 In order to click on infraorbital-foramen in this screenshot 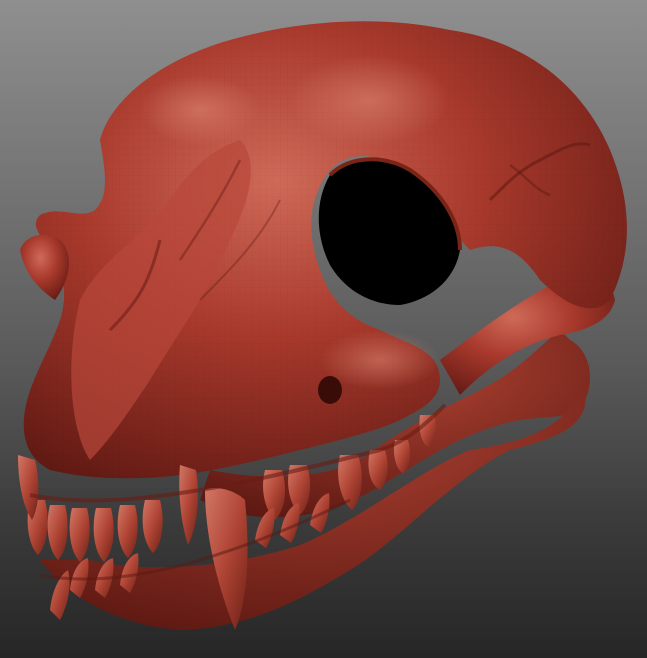, I will do `click(330, 390)`.